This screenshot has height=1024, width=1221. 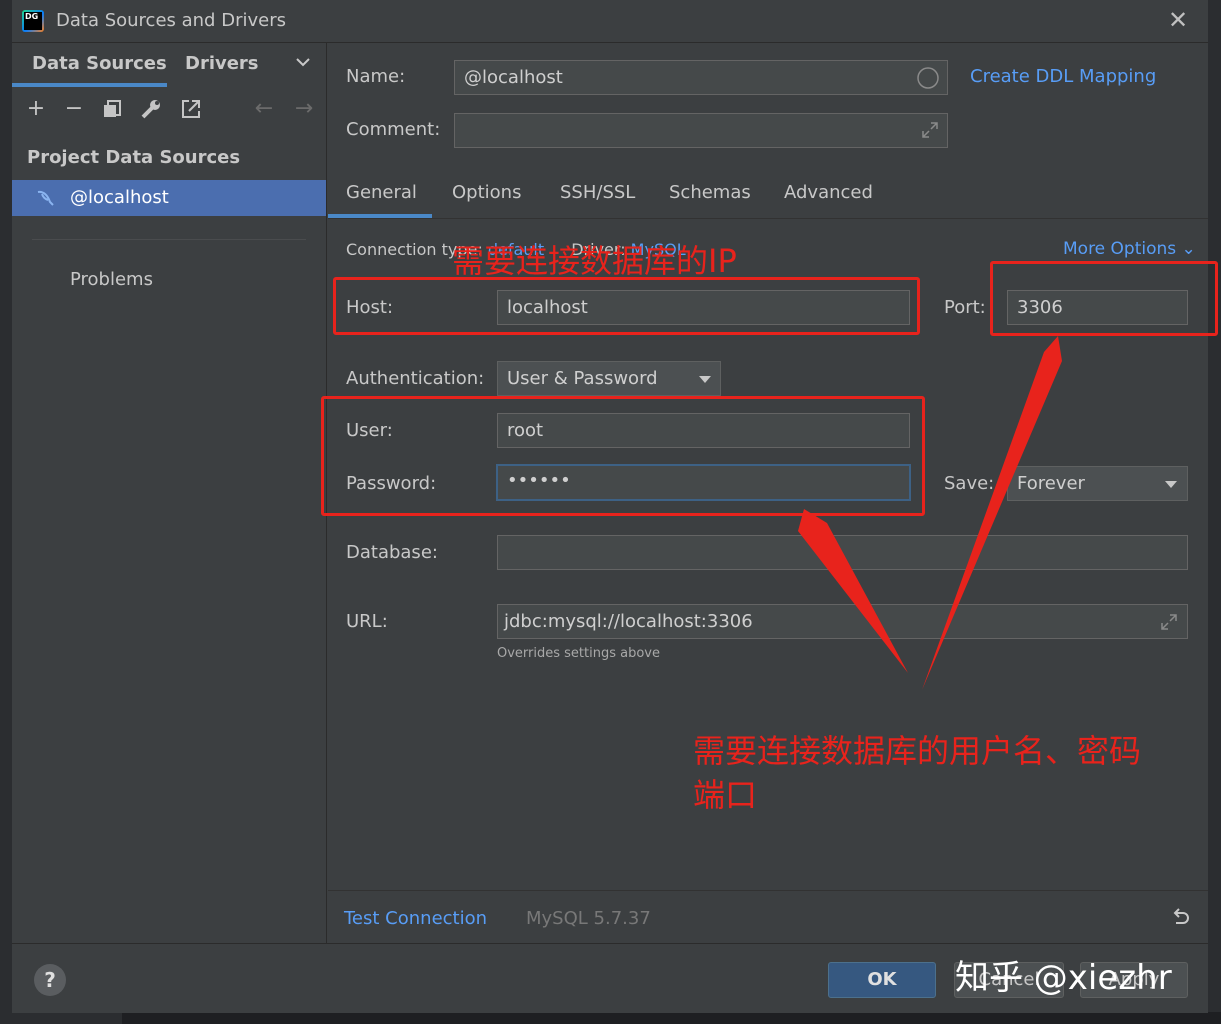 What do you see at coordinates (588, 918) in the screenshot?
I see `server-version: MySQL 5.7.37` at bounding box center [588, 918].